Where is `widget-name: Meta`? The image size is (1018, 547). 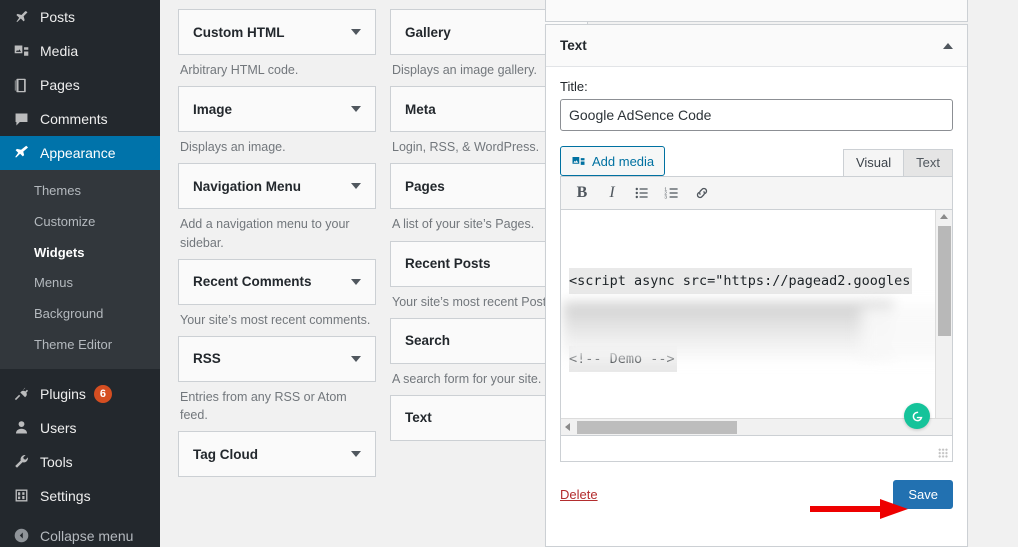
widget-name: Meta is located at coordinates (420, 109).